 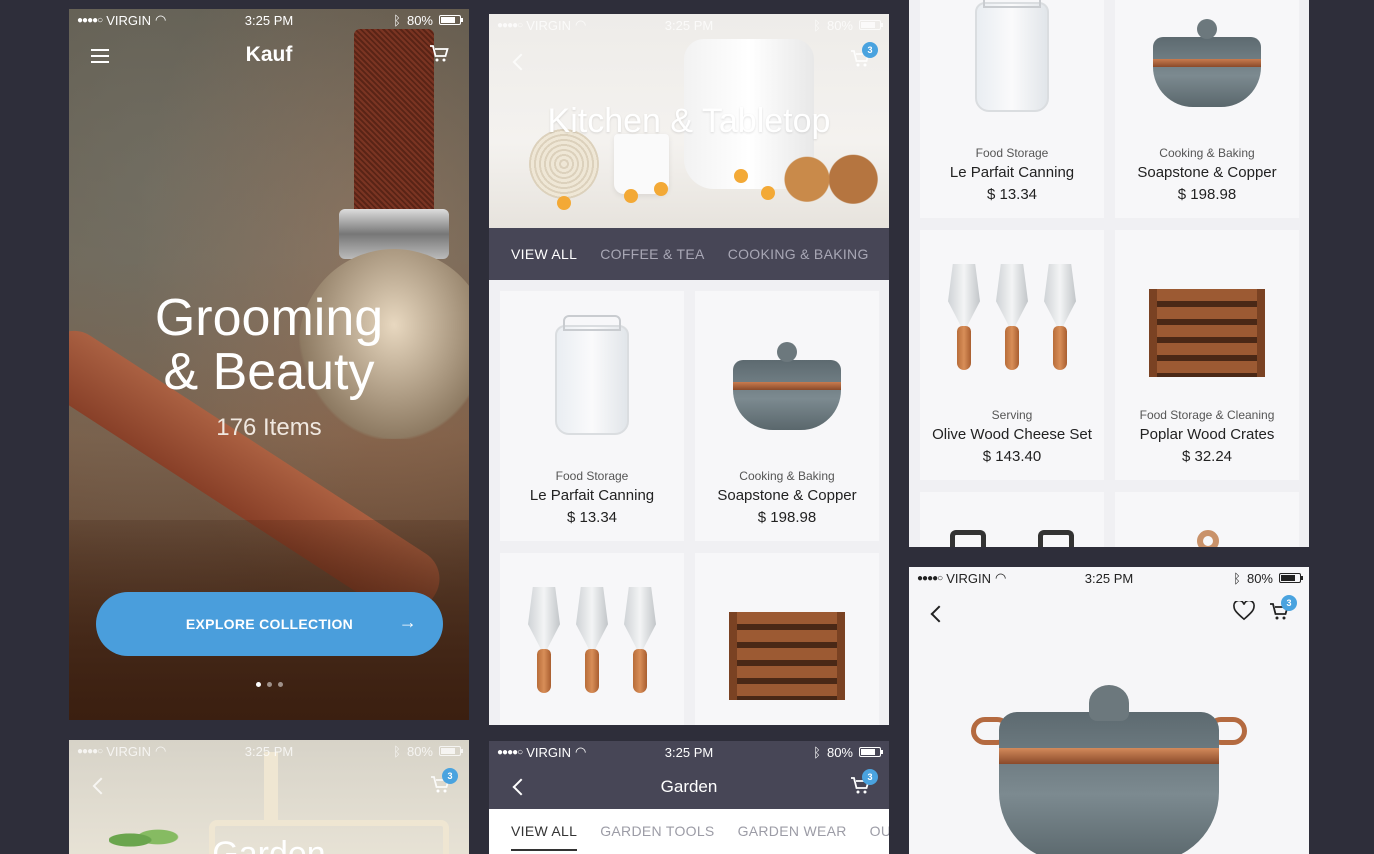 I want to click on explore-collection-button: EXPLORE COLLECTION →, so click(x=269, y=624).